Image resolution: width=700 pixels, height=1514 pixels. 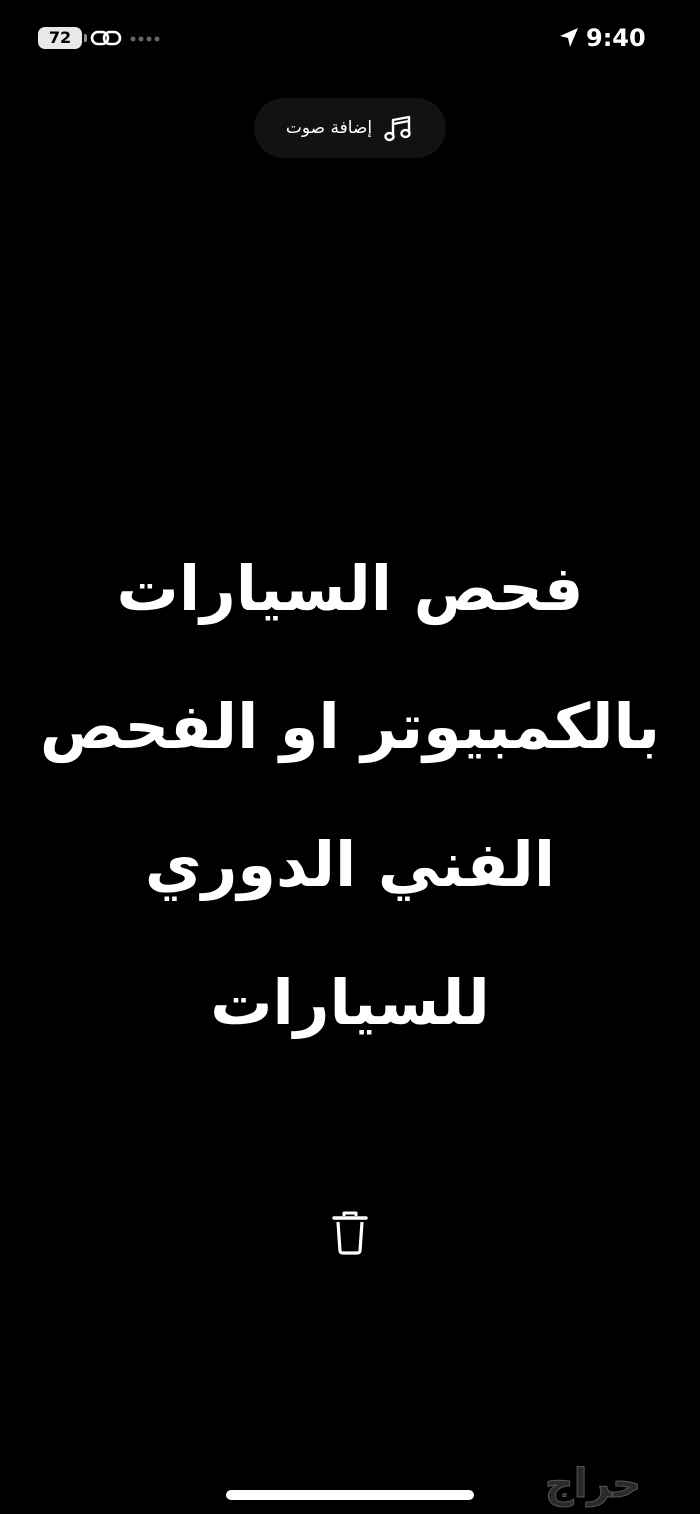 I want to click on music-note-icon, so click(x=397, y=128).